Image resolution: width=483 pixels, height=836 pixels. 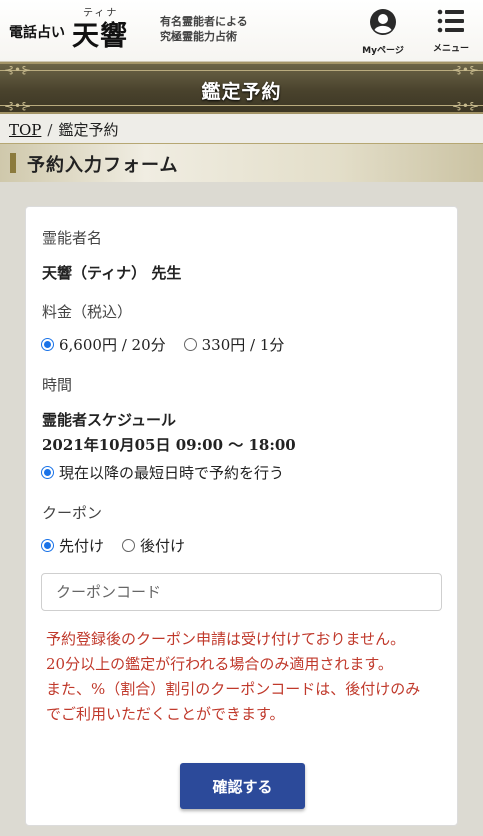 What do you see at coordinates (47, 344) in the screenshot?
I see `fee-radio-20min` at bounding box center [47, 344].